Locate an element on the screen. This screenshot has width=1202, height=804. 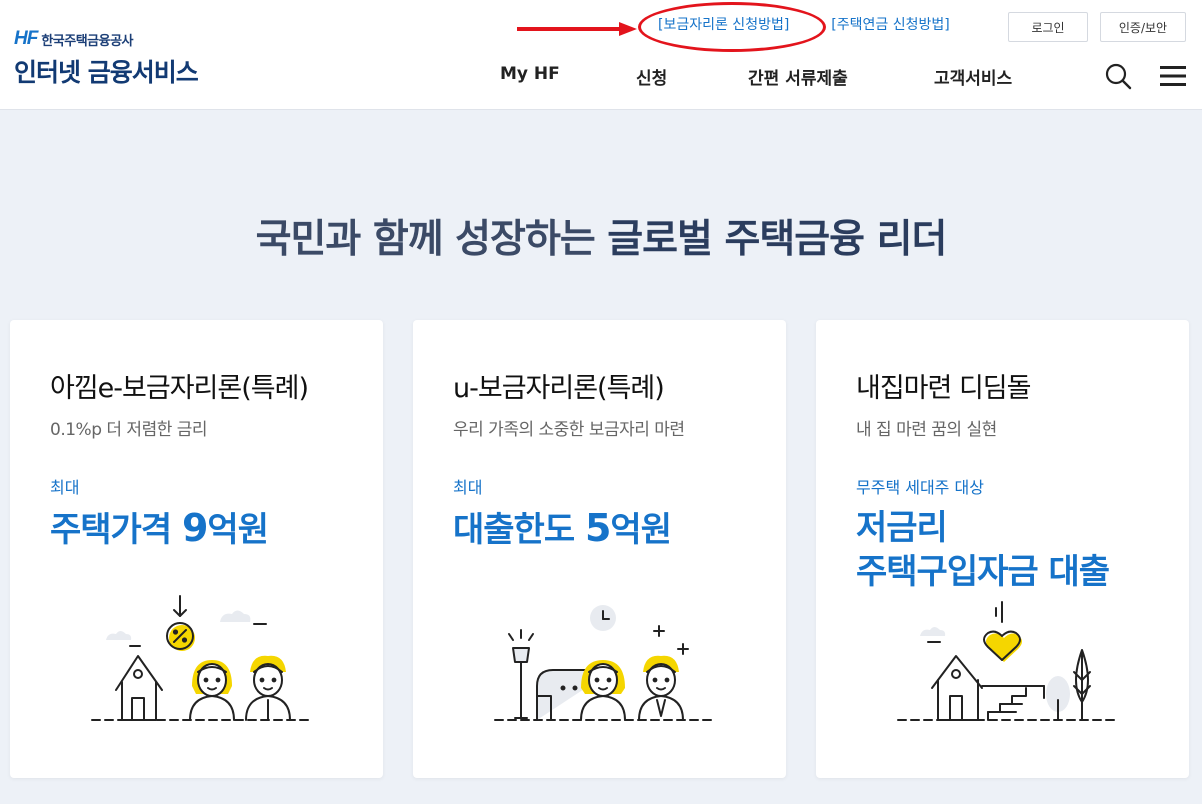
card-caption: 무주택 세대주 대상 is located at coordinates (920, 487).